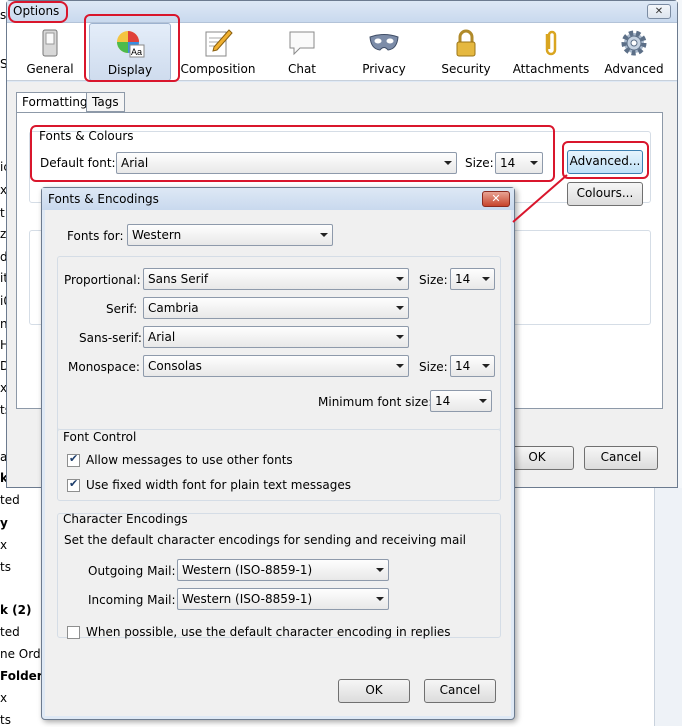 This screenshot has height=727, width=682. What do you see at coordinates (551, 69) in the screenshot?
I see `toolbar-attachments-label: Attachments` at bounding box center [551, 69].